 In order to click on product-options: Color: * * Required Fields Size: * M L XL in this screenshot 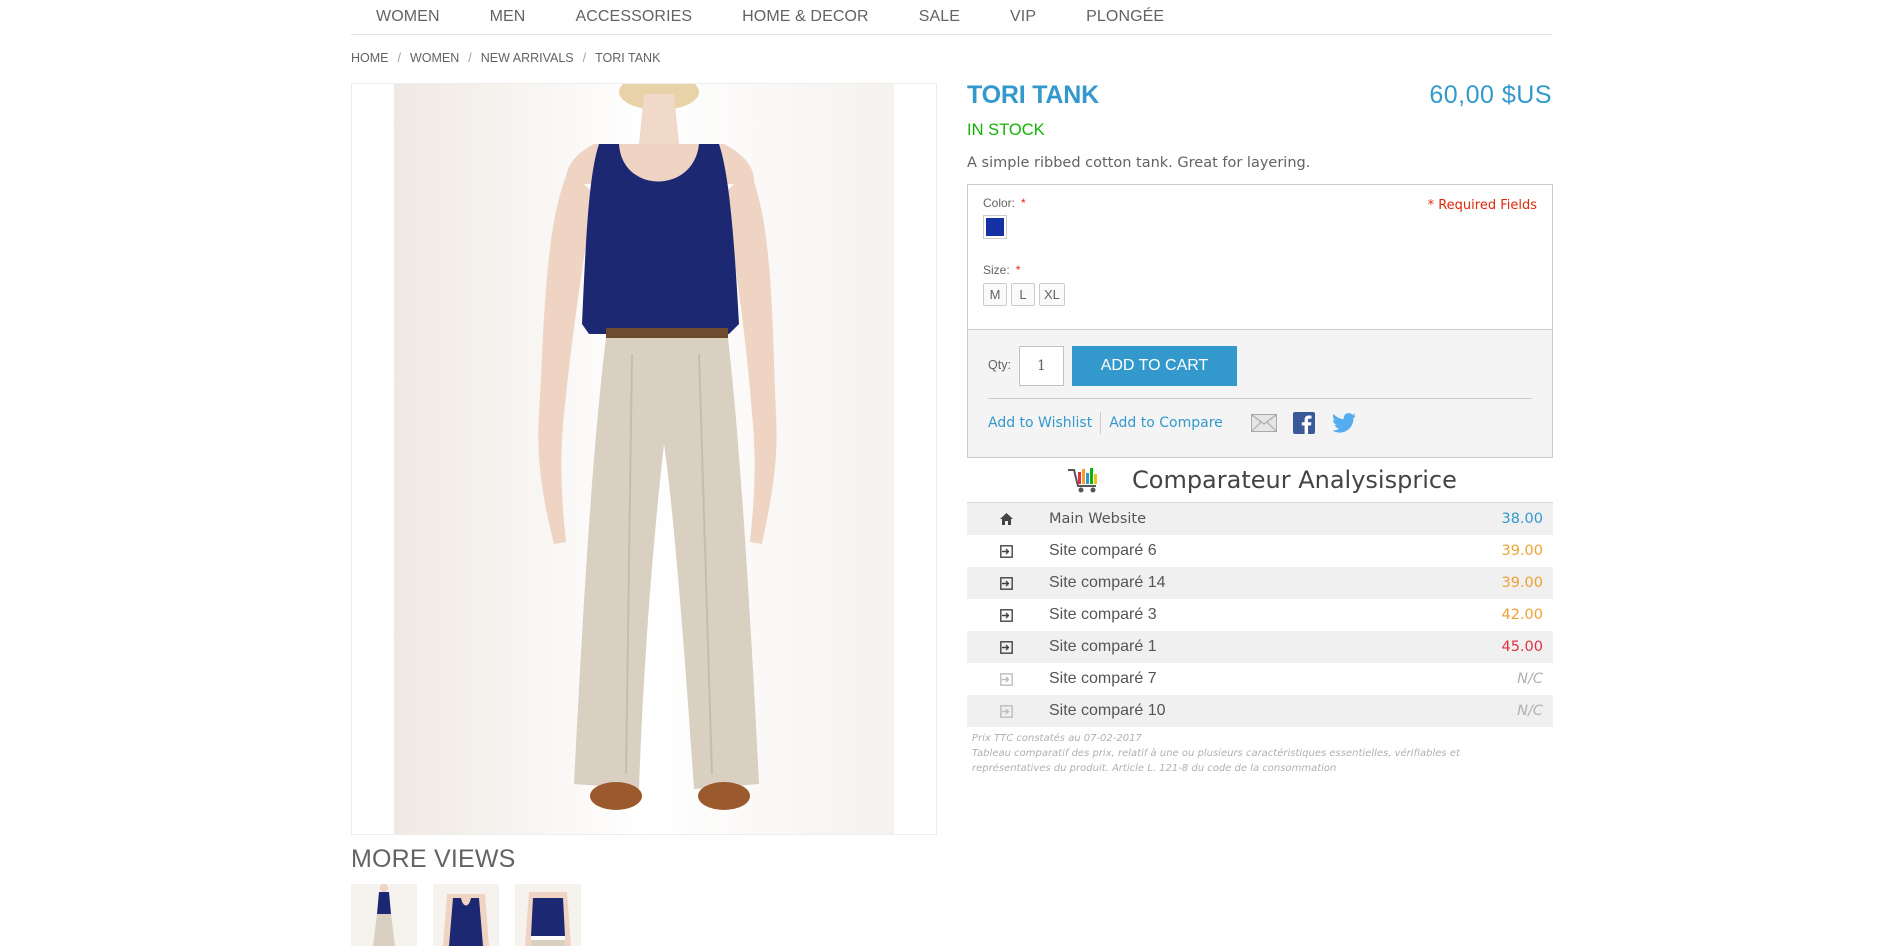, I will do `click(1260, 257)`.